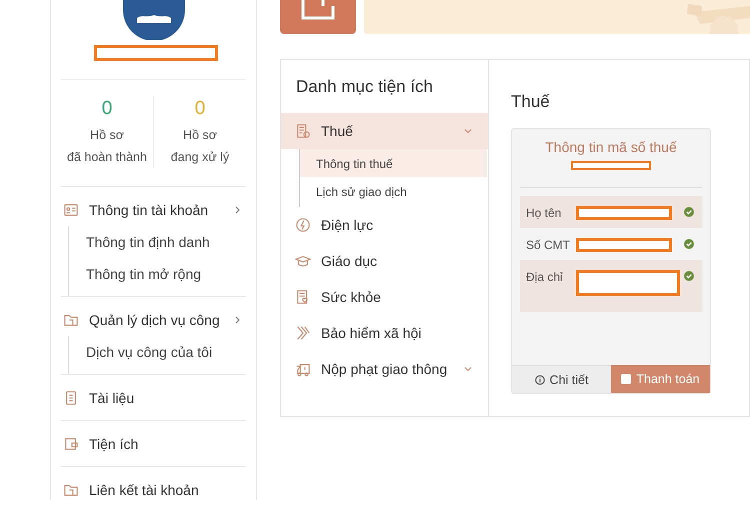 The width and height of the screenshot is (750, 527). What do you see at coordinates (384, 261) in the screenshot?
I see `menu-item: Giáo dục` at bounding box center [384, 261].